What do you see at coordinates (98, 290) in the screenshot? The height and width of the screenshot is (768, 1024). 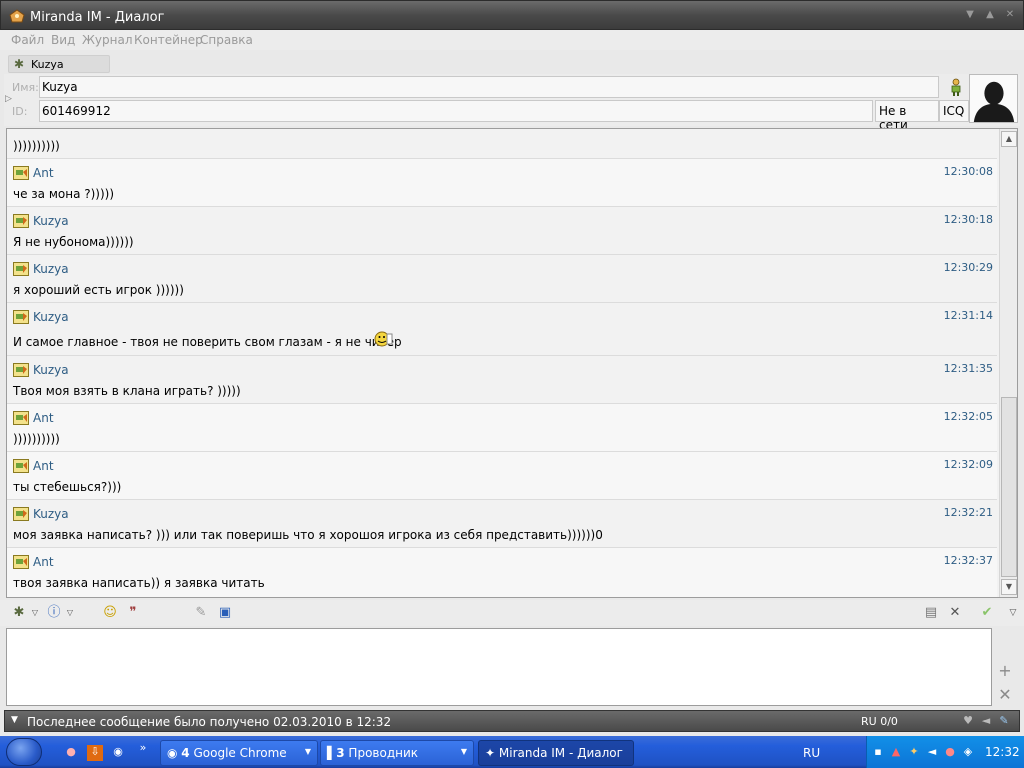 I see `message-text: я хороший есть игрок ))))))` at bounding box center [98, 290].